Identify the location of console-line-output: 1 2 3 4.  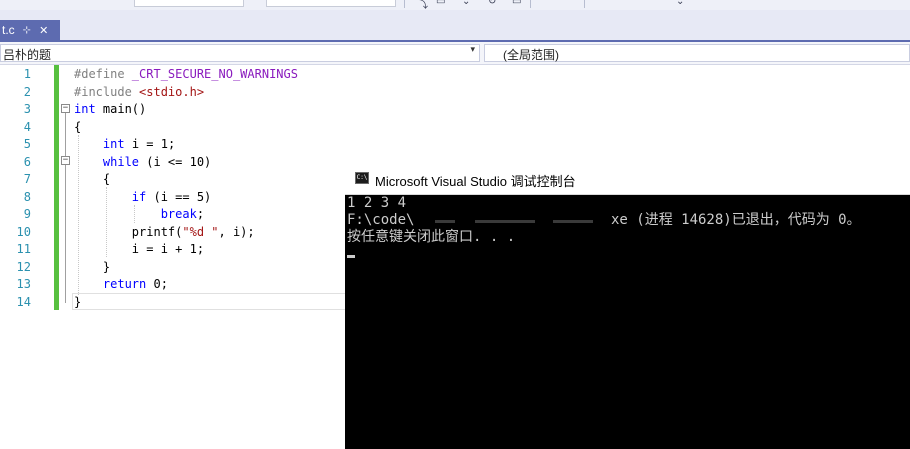
(377, 203).